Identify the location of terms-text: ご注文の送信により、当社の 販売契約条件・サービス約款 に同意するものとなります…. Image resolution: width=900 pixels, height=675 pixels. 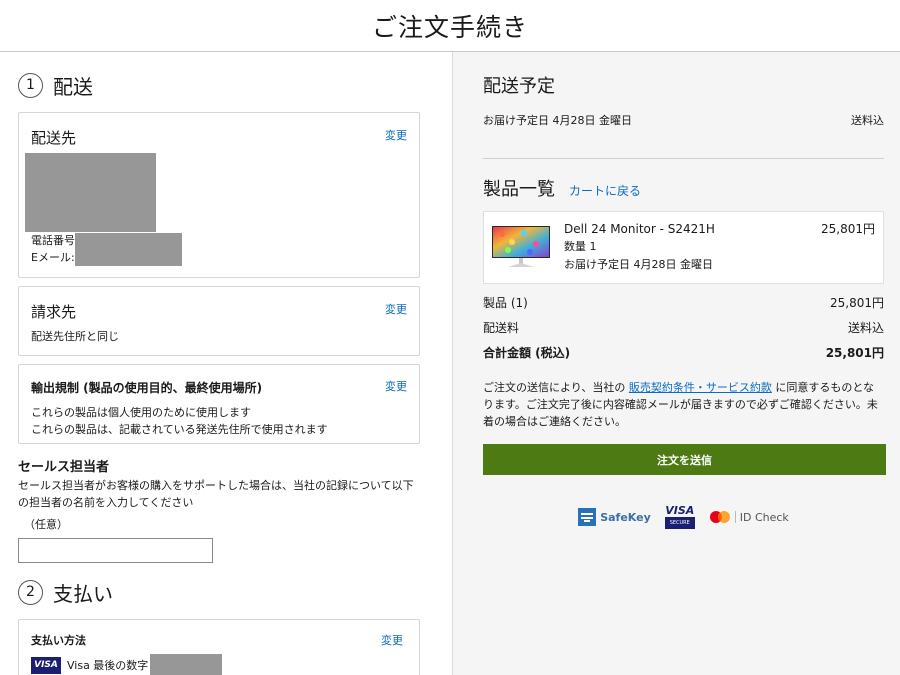
(683, 404).